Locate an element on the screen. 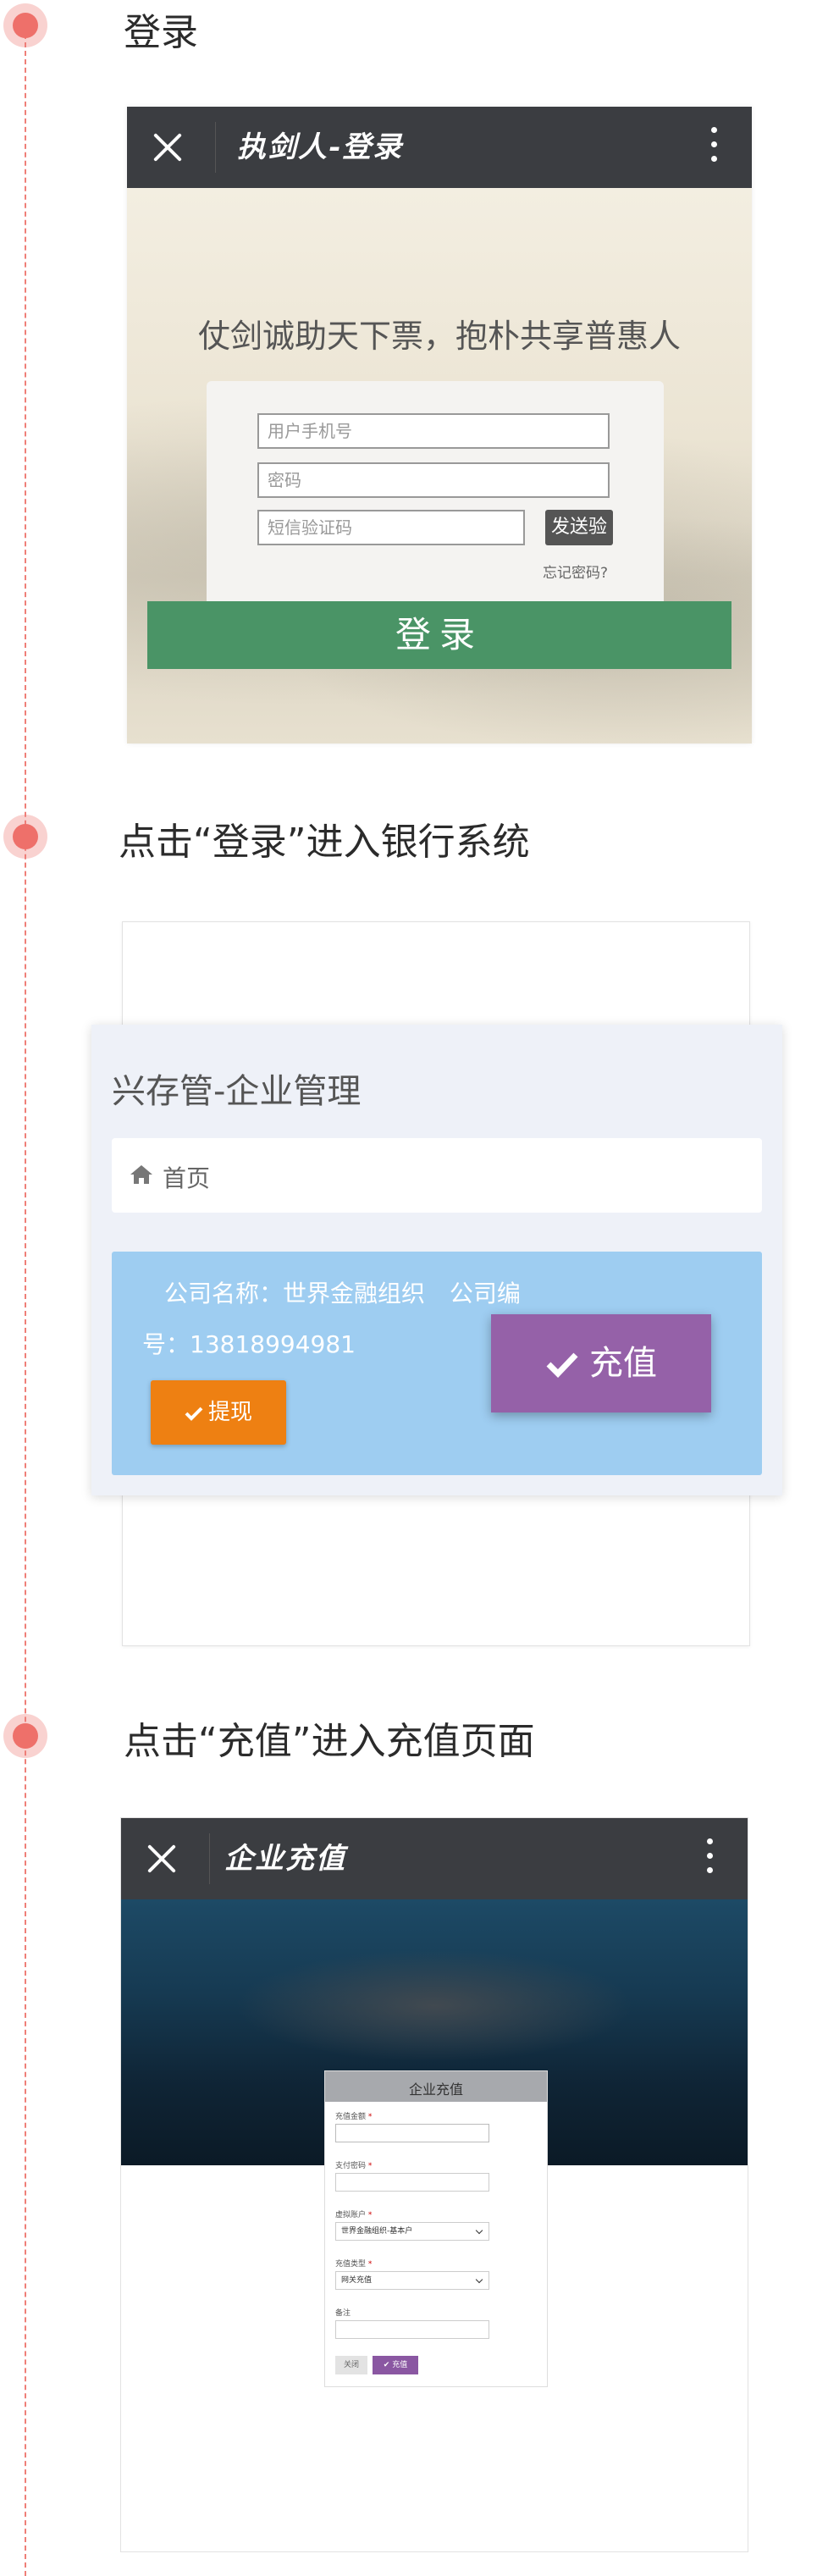  recharge-button: 充值 is located at coordinates (601, 1363).